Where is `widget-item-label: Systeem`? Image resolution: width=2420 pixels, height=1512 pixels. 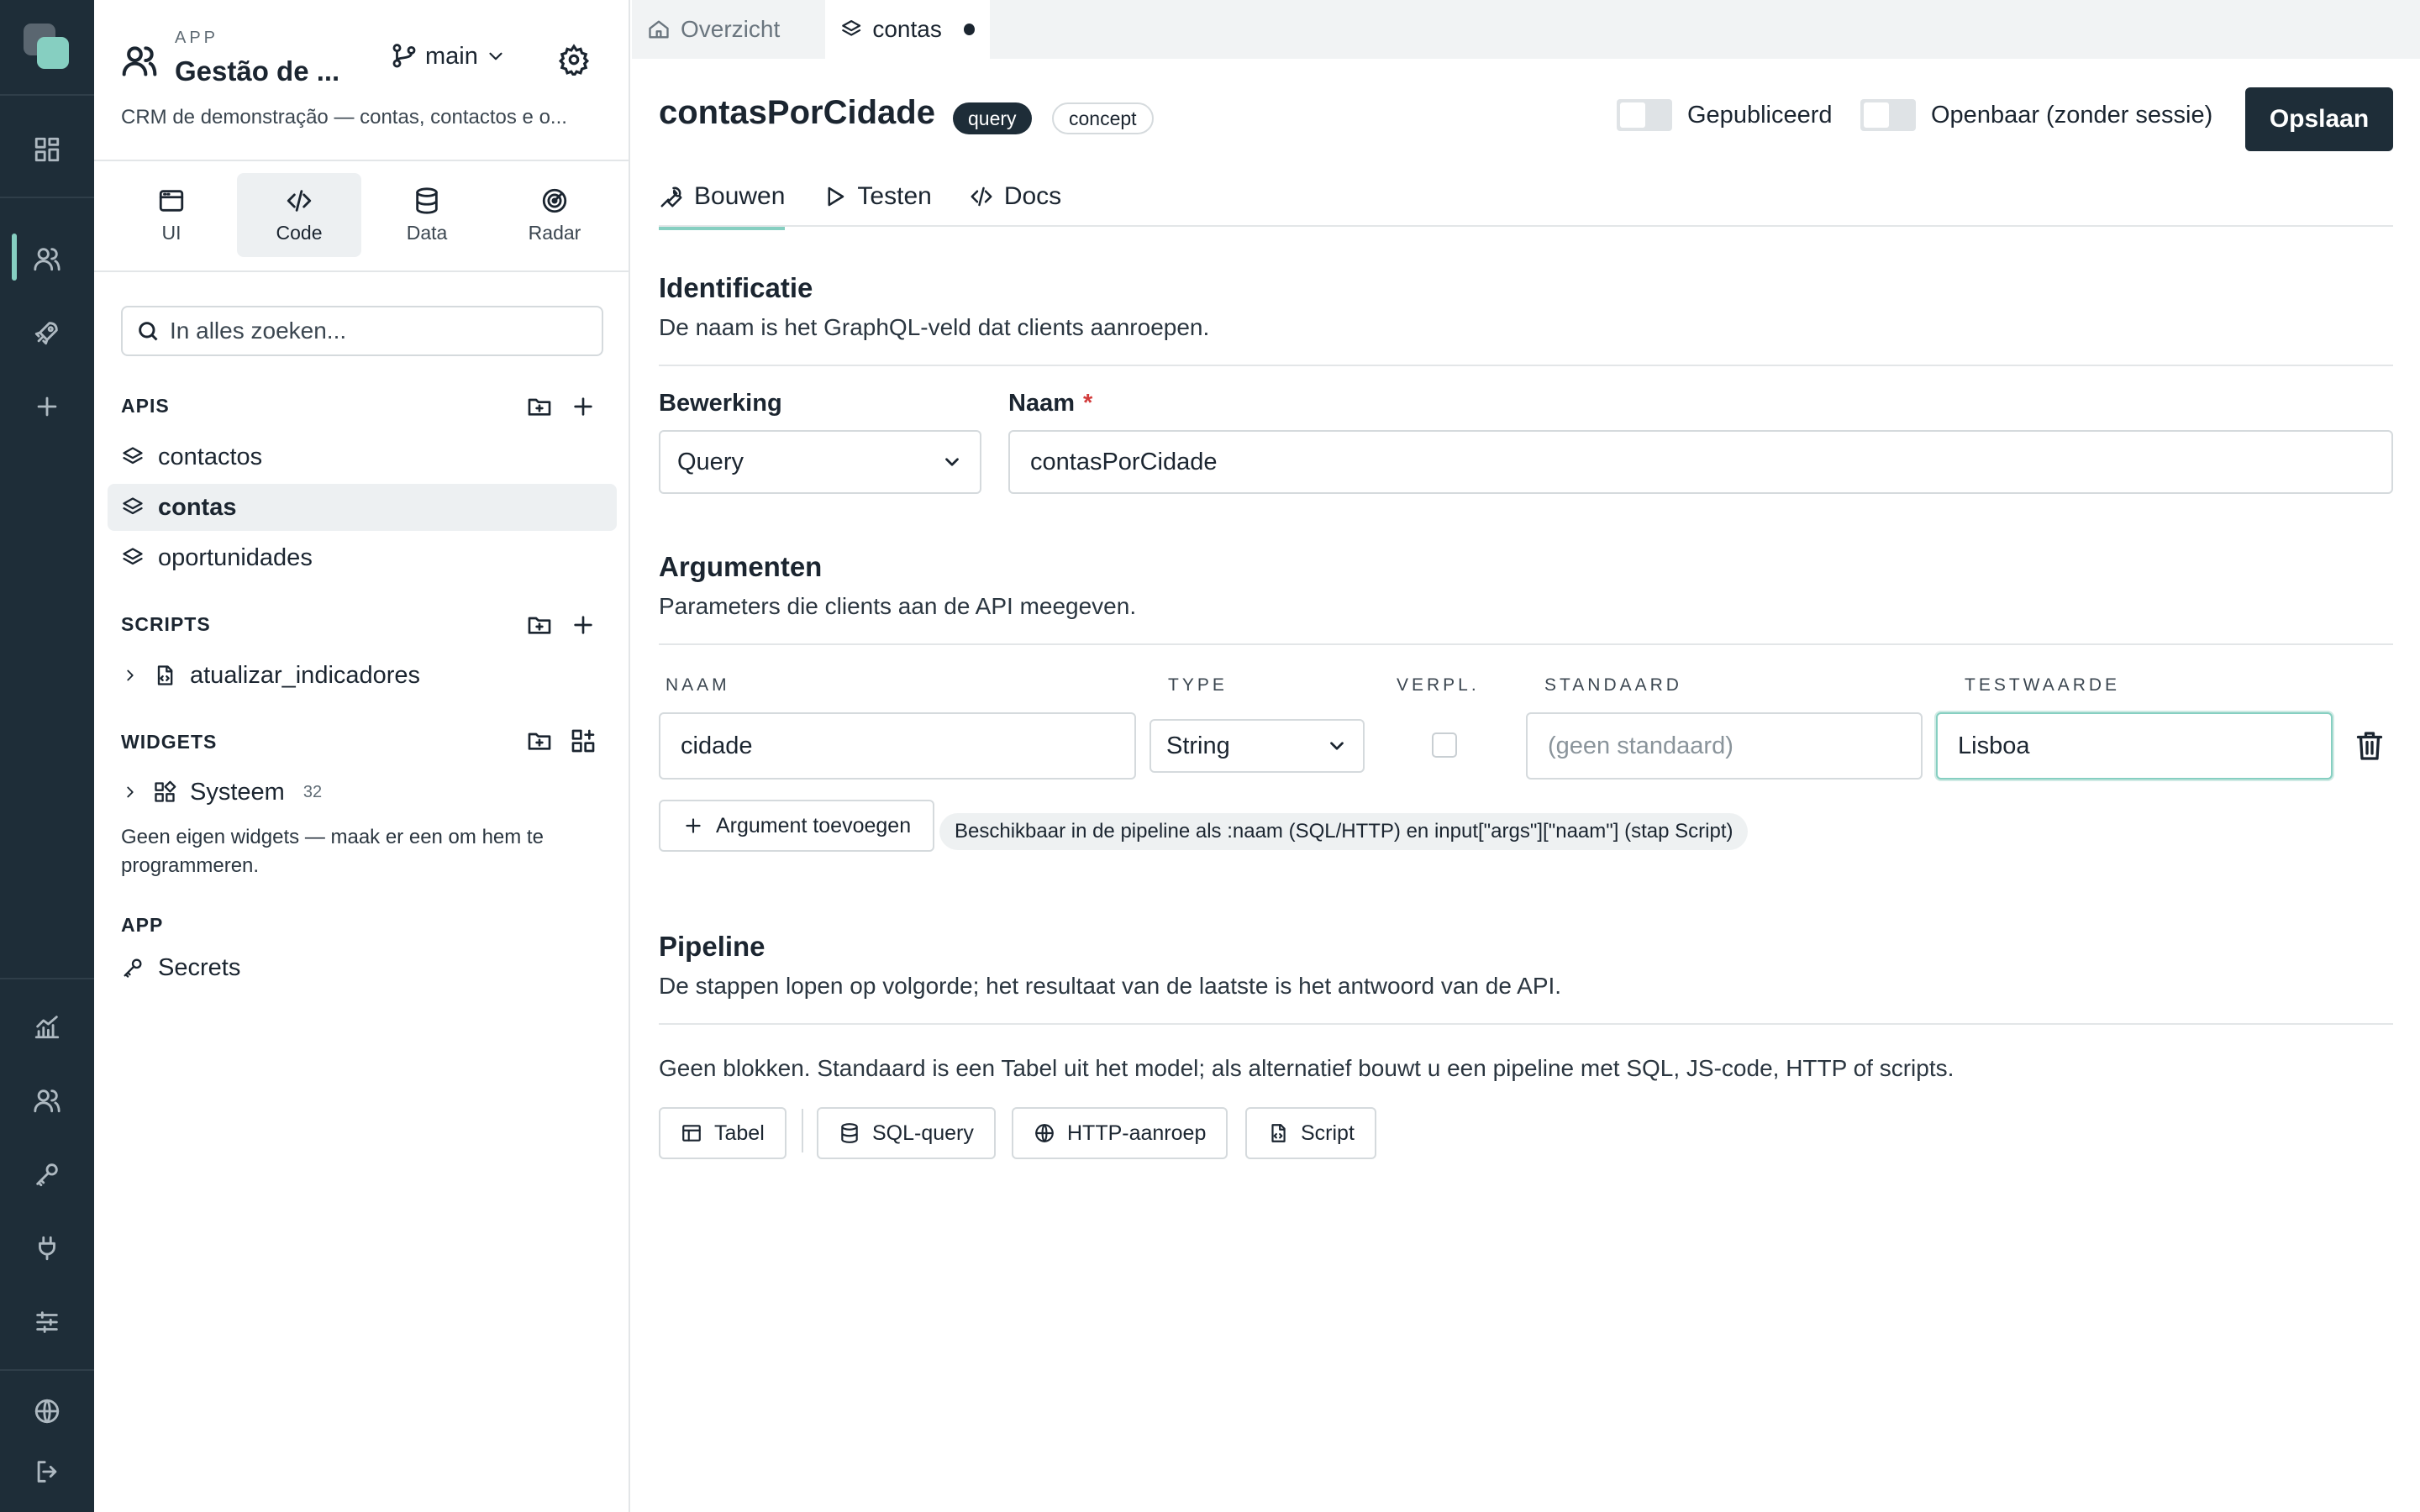
widget-item-label: Systeem is located at coordinates (238, 792).